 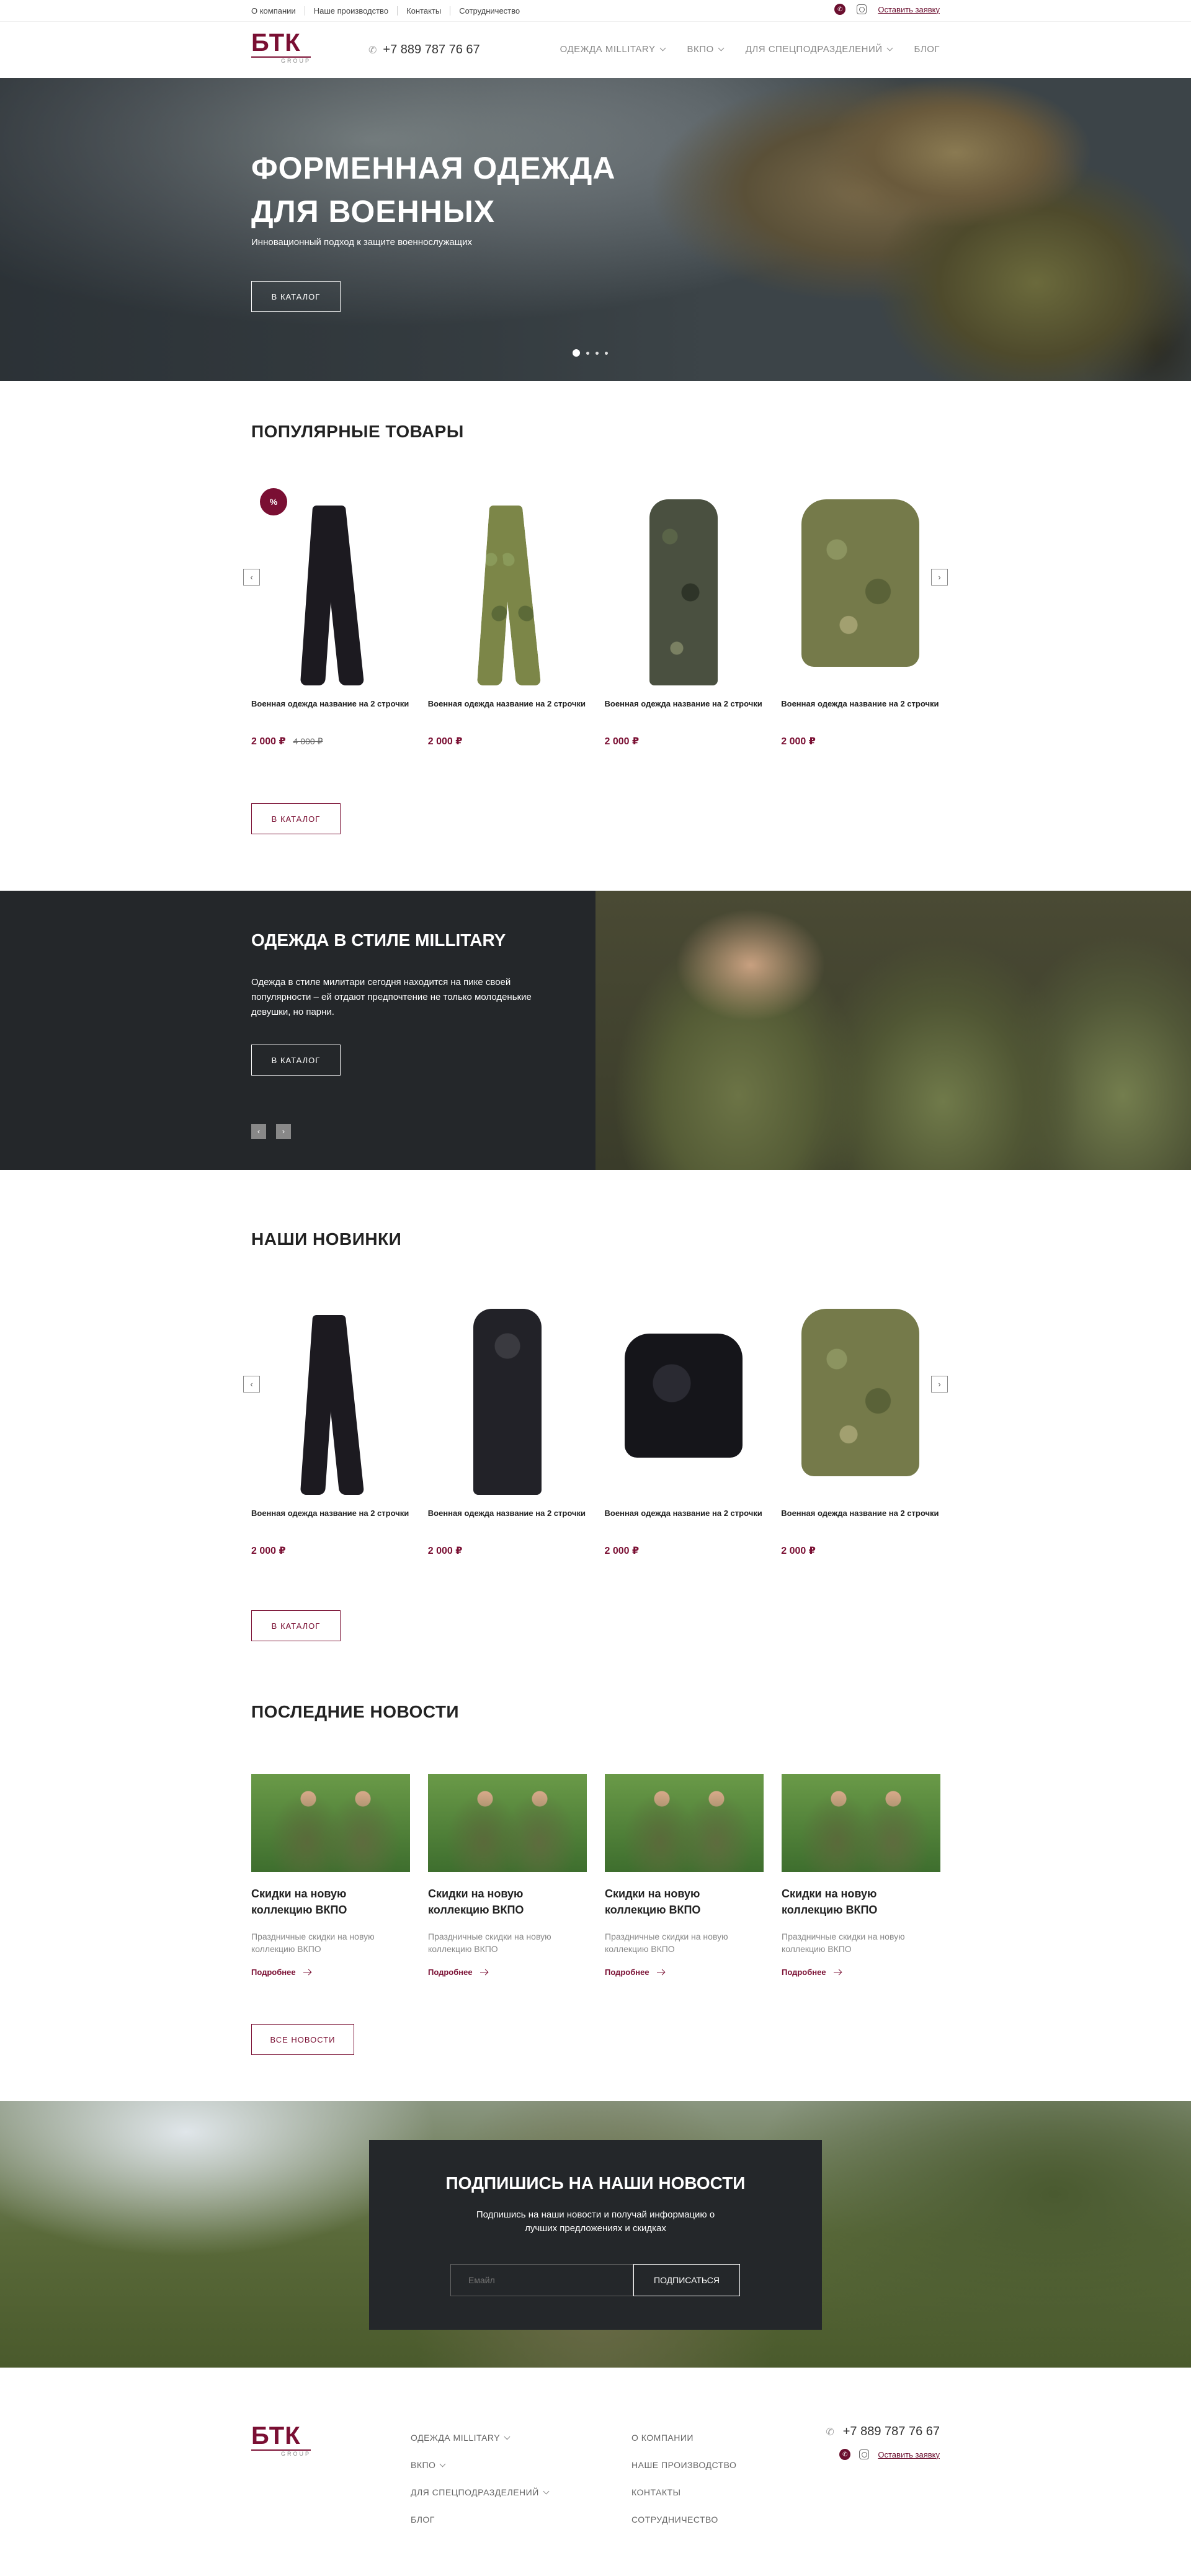 What do you see at coordinates (490, 11) in the screenshot?
I see `top-link-cooperation: Сотрудничество` at bounding box center [490, 11].